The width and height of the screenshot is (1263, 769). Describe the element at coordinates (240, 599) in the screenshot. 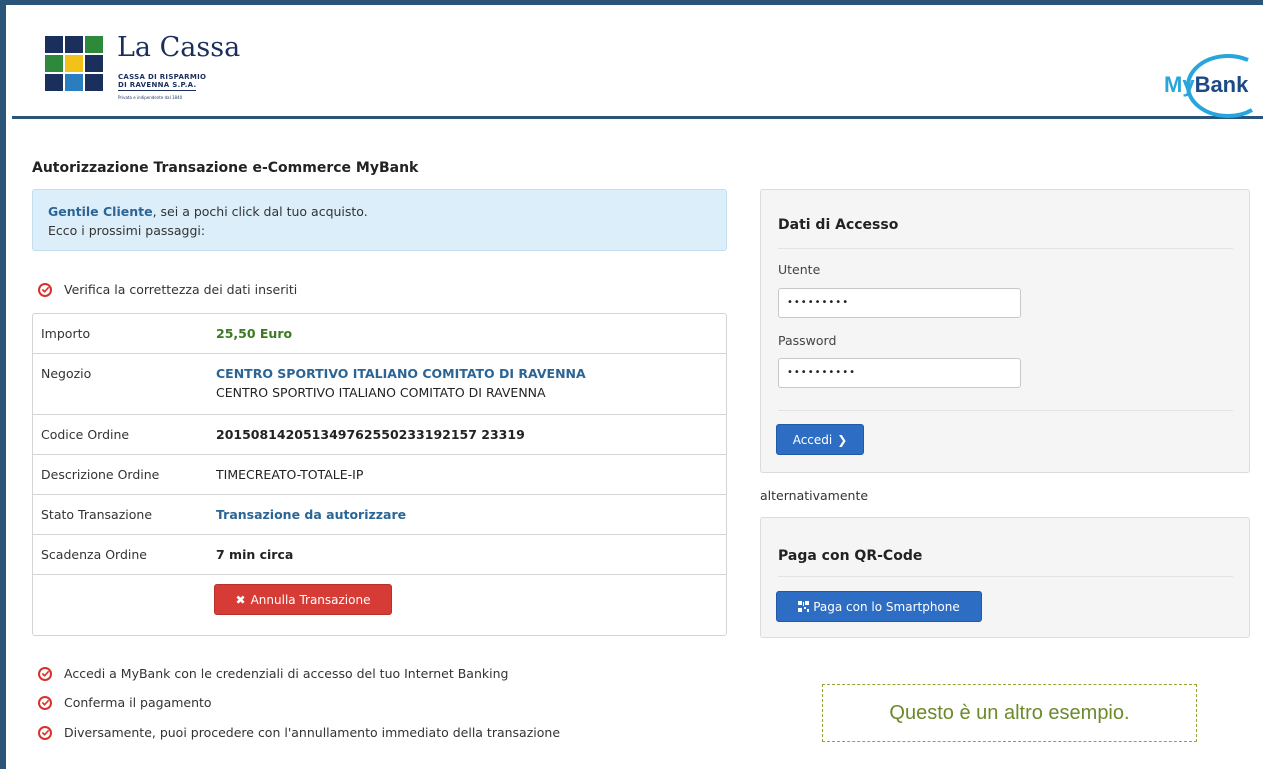

I see `close-icon: ✖` at that location.